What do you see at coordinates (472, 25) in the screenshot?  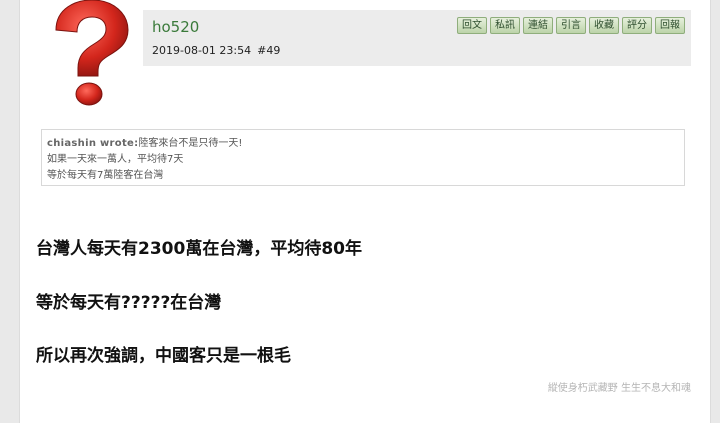 I see `reply-button: 回文` at bounding box center [472, 25].